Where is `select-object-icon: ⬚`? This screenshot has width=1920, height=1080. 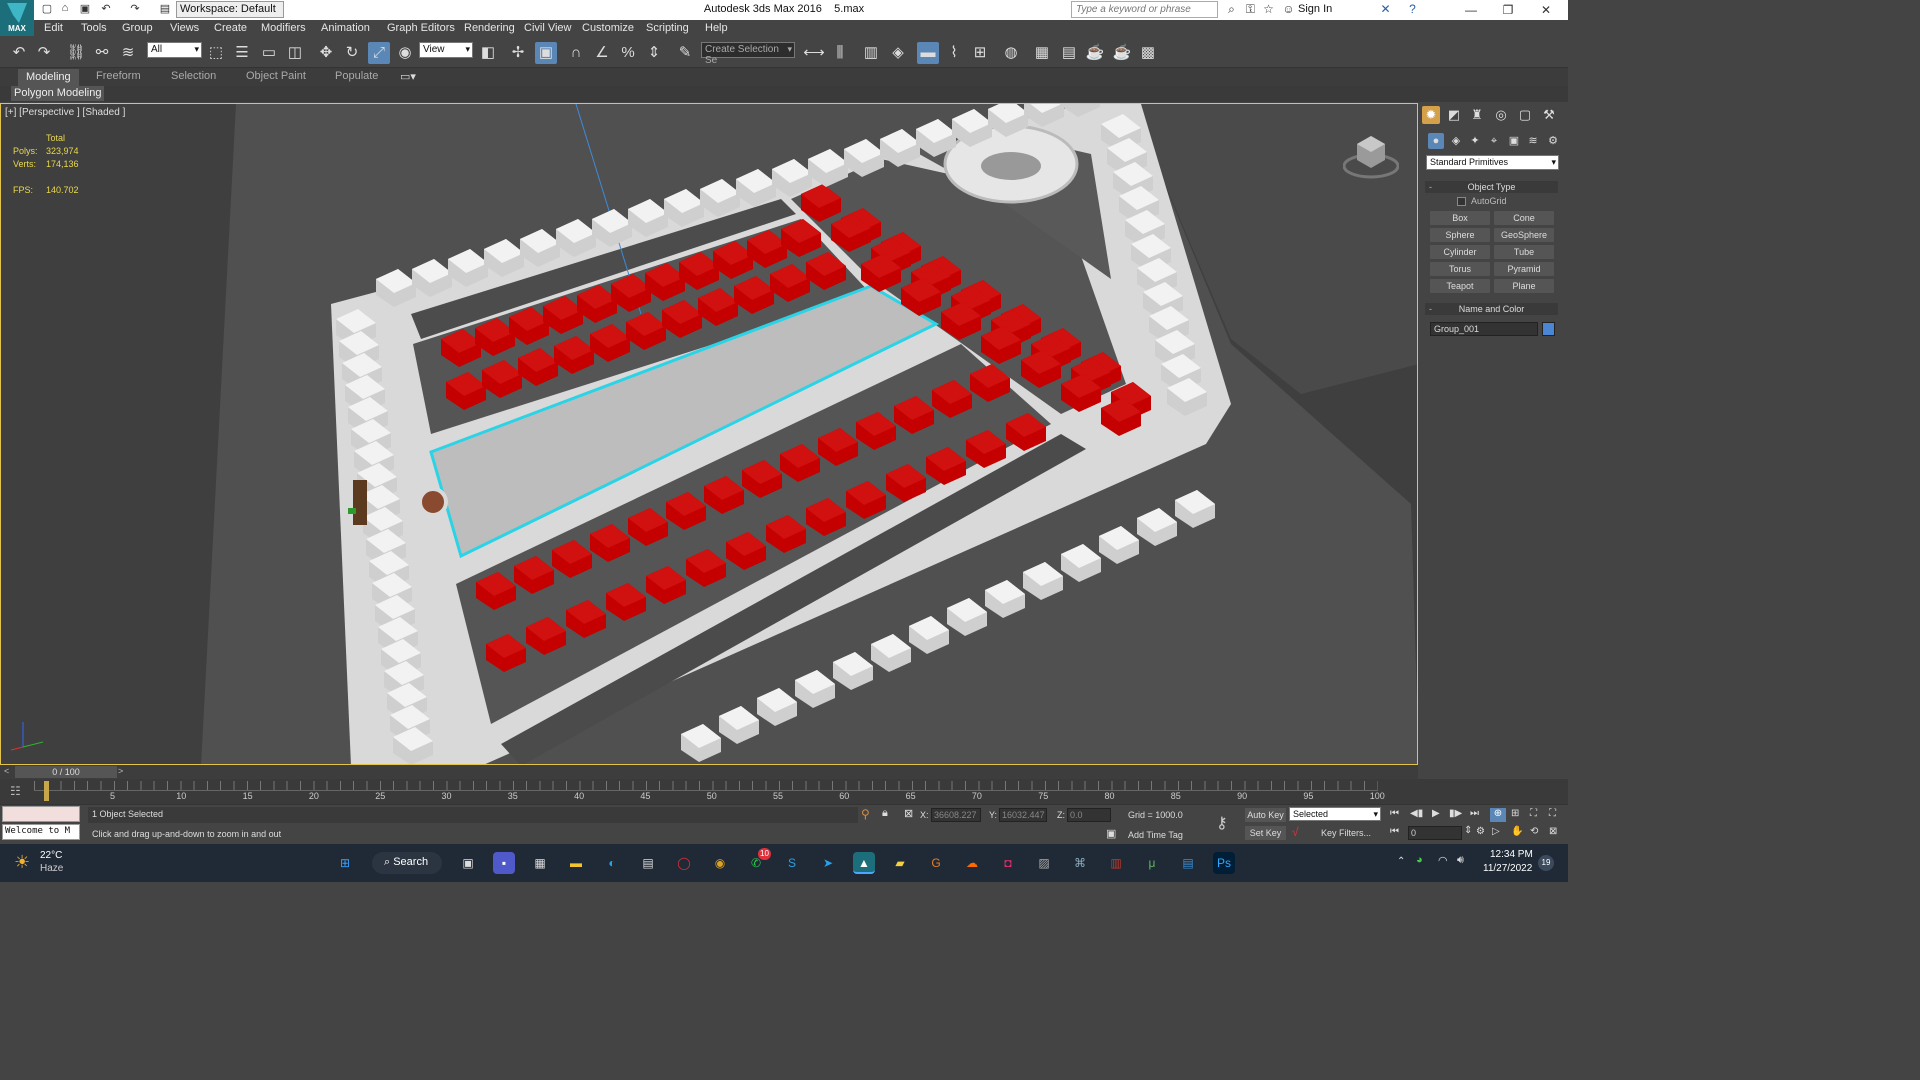 select-object-icon: ⬚ is located at coordinates (216, 53).